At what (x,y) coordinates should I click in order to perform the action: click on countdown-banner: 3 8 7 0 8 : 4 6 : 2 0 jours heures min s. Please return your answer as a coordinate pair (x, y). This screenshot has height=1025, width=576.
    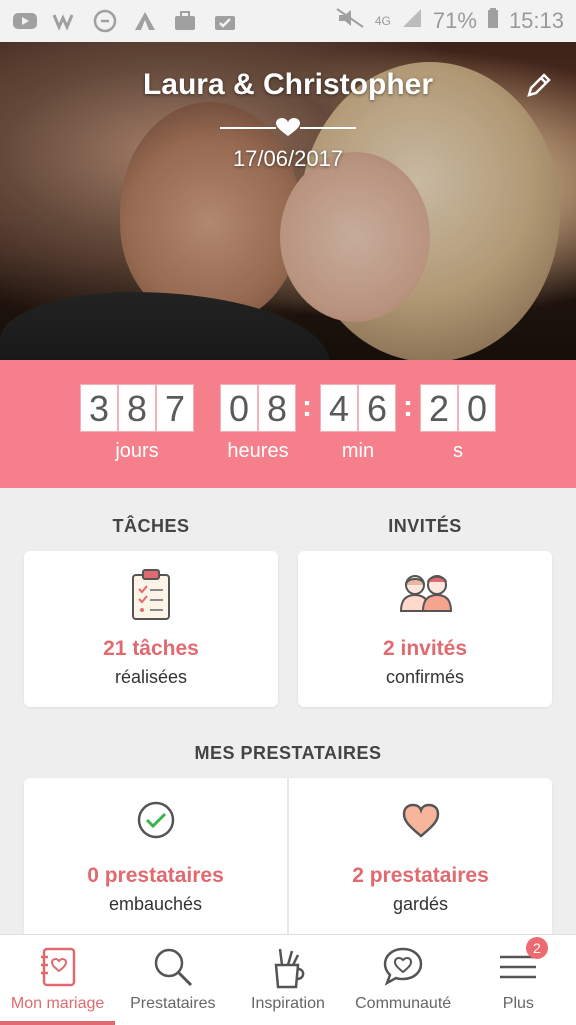
    Looking at the image, I should click on (288, 424).